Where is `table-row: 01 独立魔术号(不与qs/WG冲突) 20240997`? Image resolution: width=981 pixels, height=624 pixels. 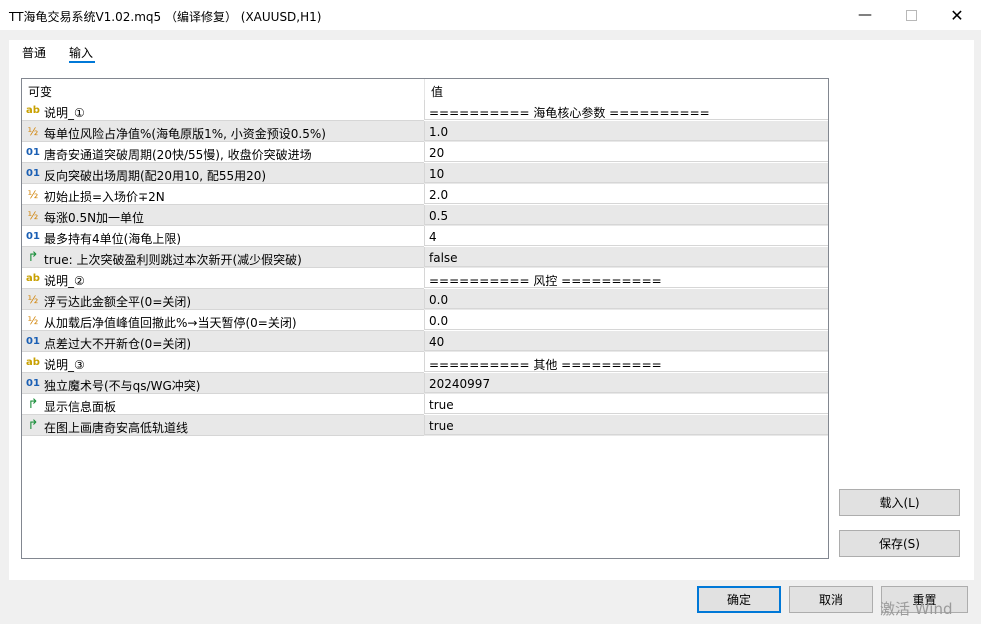
table-row: 01 独立魔术号(不与qs/WG冲突) 20240997 is located at coordinates (425, 383).